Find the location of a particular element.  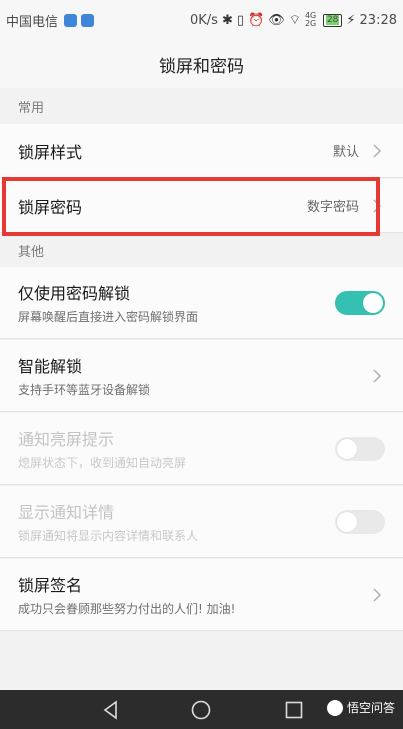

navigation-bar: 悟空问答 is located at coordinates (201, 709).